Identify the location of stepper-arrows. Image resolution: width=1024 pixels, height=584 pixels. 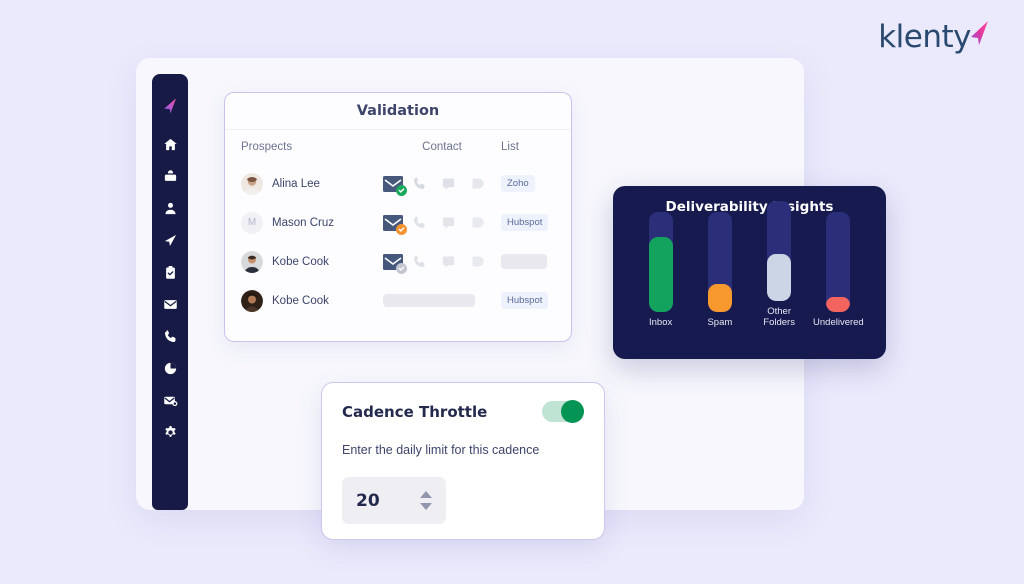
(426, 500).